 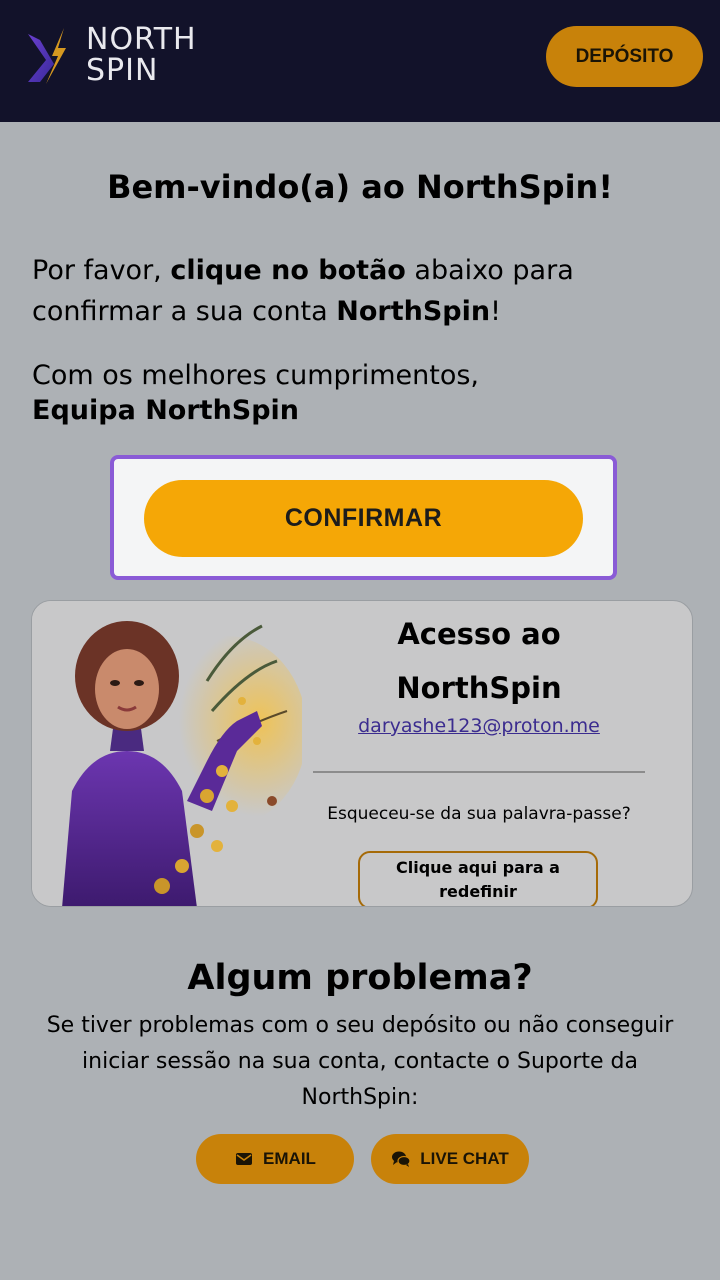 I want to click on logo-wordmark: NORTH SPIN, so click(x=141, y=55).